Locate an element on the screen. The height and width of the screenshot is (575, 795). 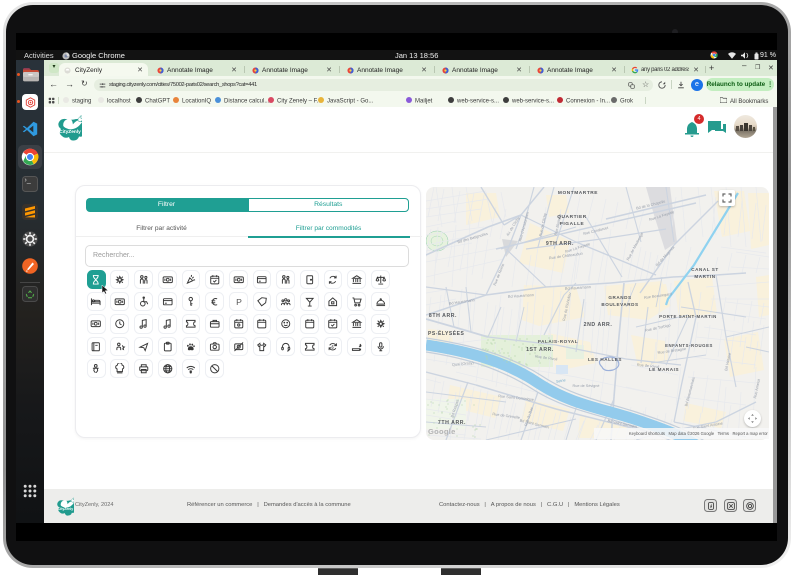
svg-text: MONTMARTRE is located at coordinates (578, 193).